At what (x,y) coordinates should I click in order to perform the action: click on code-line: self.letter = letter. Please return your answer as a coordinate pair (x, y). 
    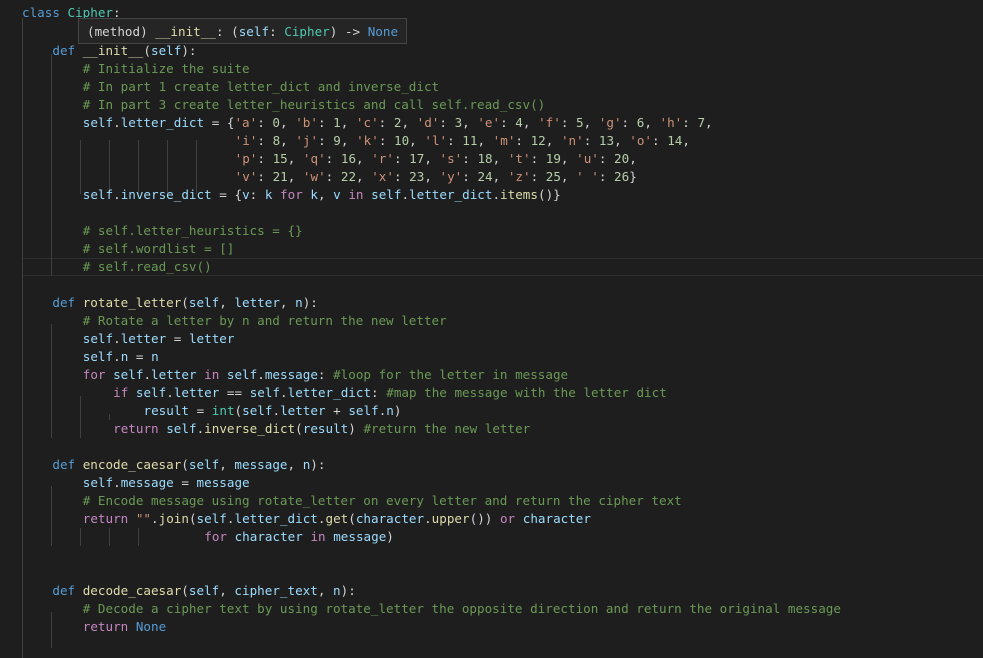
    Looking at the image, I should click on (128, 339).